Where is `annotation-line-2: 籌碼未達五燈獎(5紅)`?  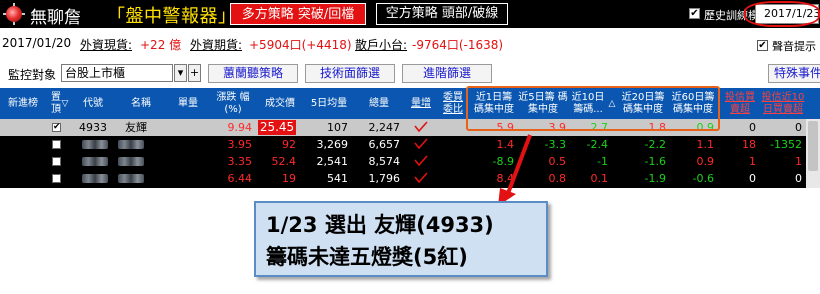 annotation-line-2: 籌碼未達五燈獎(5紅) is located at coordinates (367, 257).